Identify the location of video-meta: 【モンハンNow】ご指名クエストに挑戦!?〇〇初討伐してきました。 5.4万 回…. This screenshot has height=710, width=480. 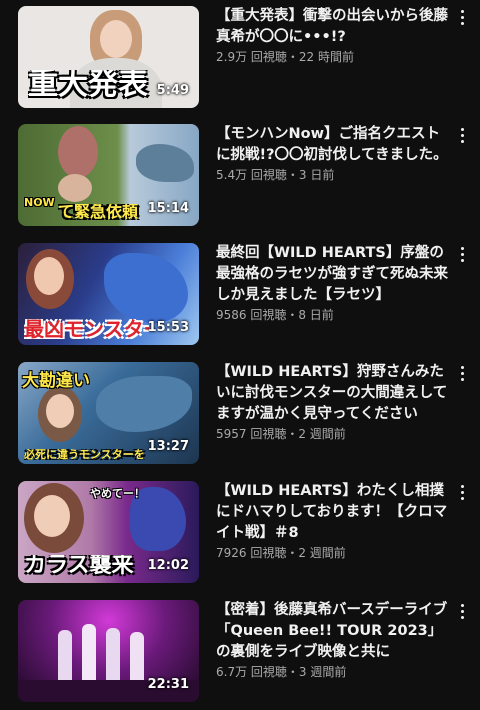
(334, 153).